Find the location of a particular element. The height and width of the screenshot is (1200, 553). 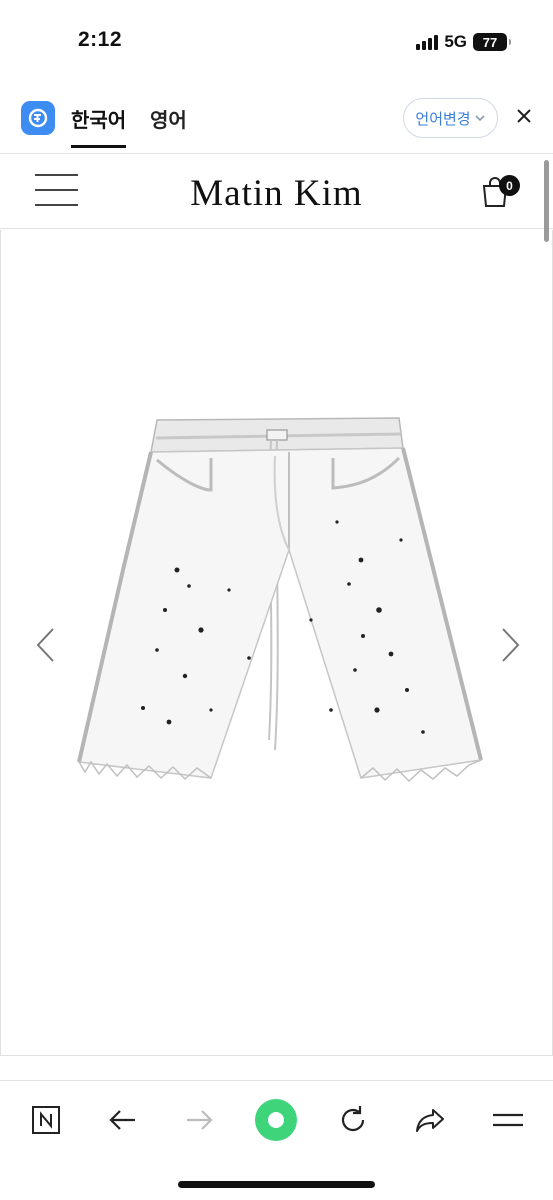

chevron-right-icon is located at coordinates (511, 645).